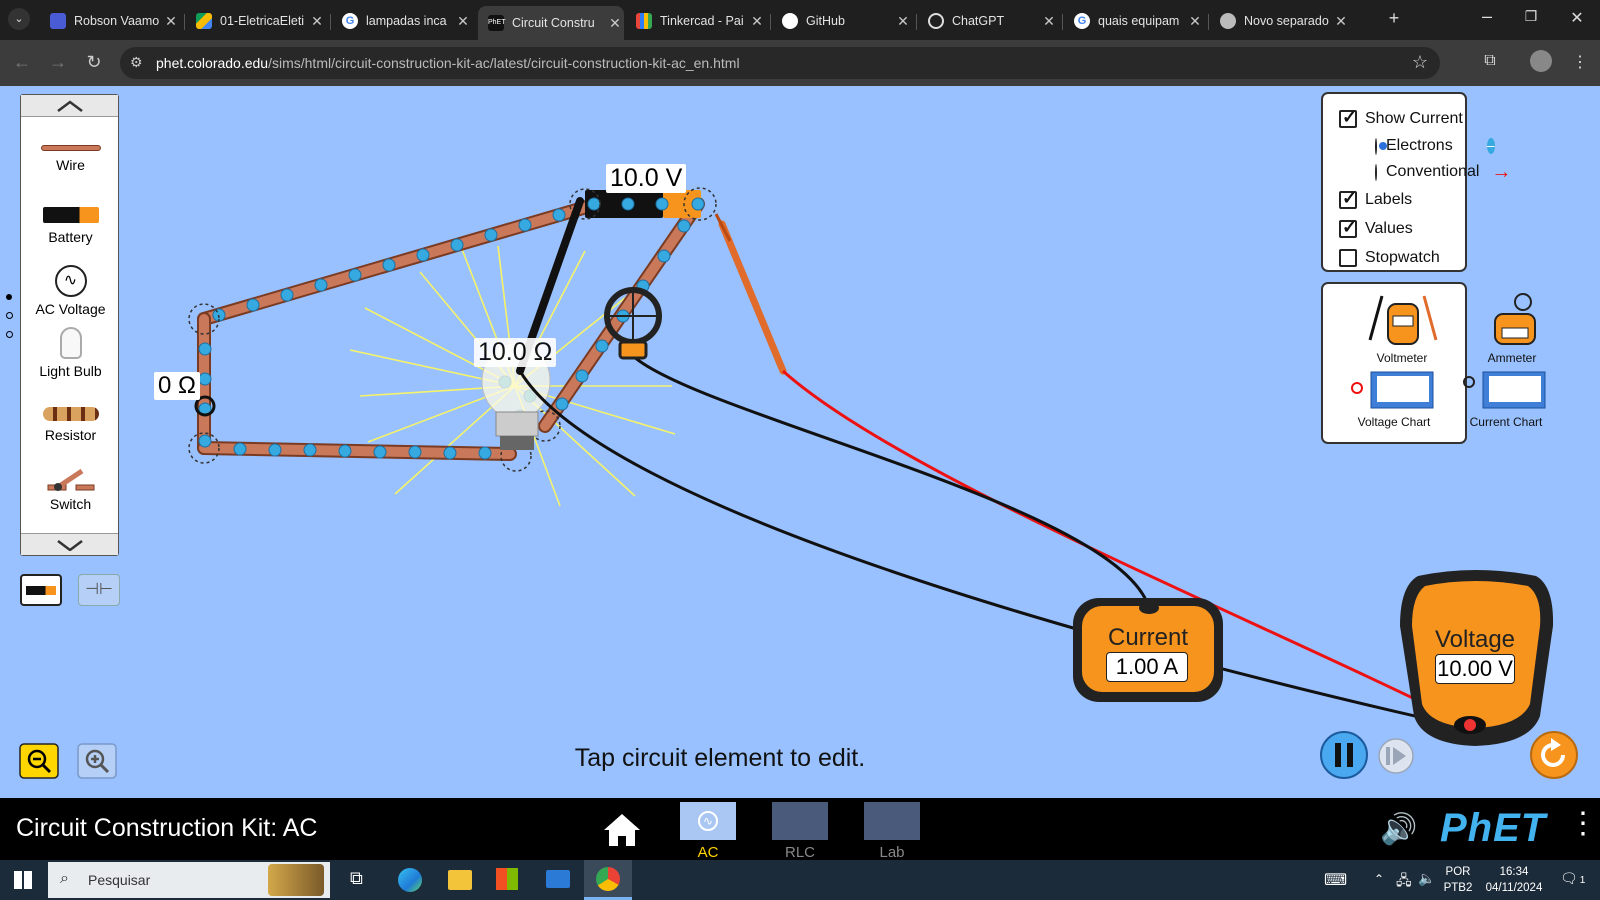  I want to click on show-current-toggle: Show Current, so click(1402, 118).